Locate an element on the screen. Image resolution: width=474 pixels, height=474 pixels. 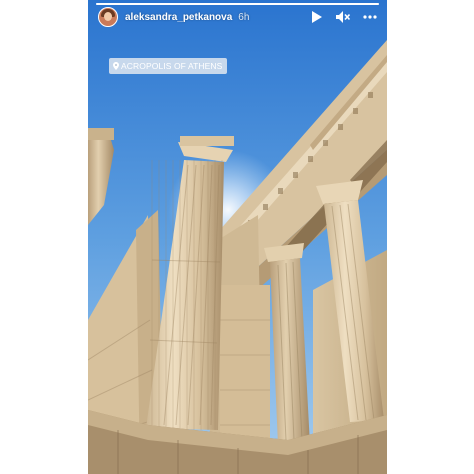
speaker-muted-icon is located at coordinates (343, 17).